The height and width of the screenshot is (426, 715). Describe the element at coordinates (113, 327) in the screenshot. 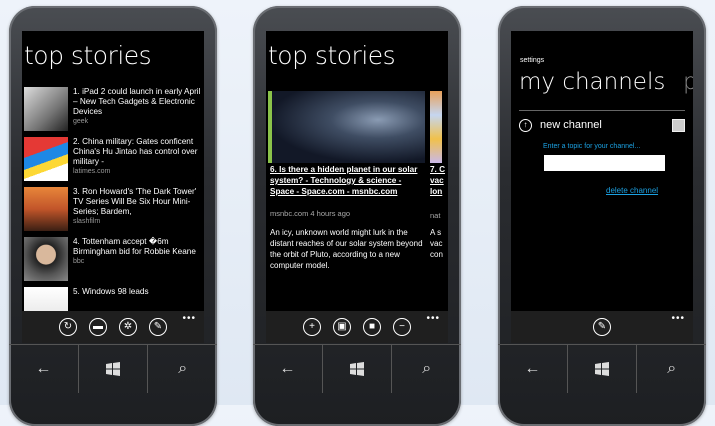

I see `app-bar: ↻ ▬ ✲ ✎ •••` at that location.